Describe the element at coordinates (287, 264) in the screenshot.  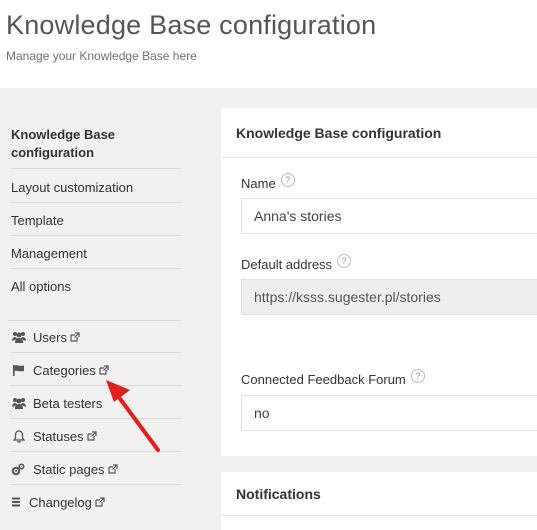
I see `default-address-label-text: Default address` at that location.